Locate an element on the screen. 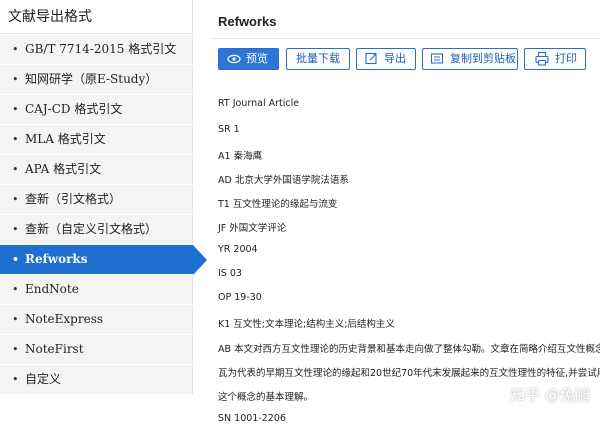 This screenshot has height=424, width=600. format-item-noteexpress: • NoteExpress is located at coordinates (96, 319).